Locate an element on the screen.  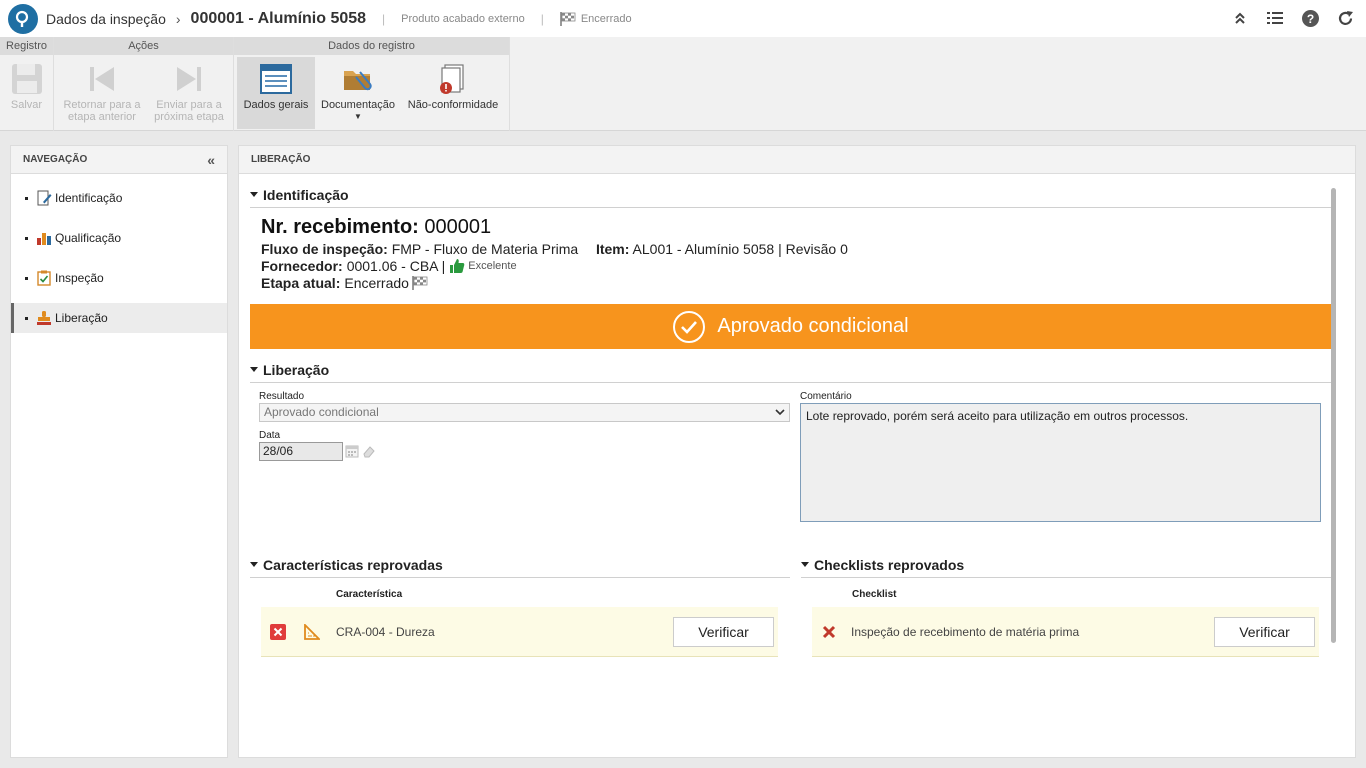
help-icon: ? is located at coordinates (1310, 18).